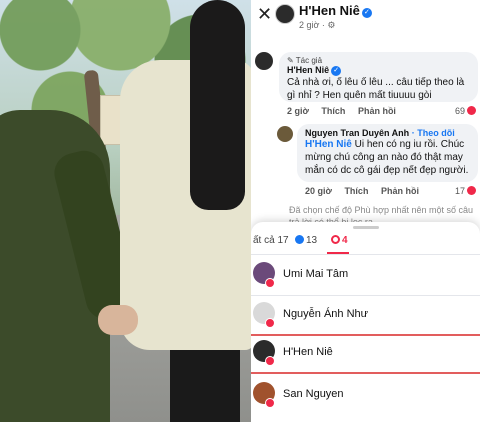 The height and width of the screenshot is (422, 480). Describe the element at coordinates (264, 14) in the screenshot. I see `close-icon: ✕` at that location.